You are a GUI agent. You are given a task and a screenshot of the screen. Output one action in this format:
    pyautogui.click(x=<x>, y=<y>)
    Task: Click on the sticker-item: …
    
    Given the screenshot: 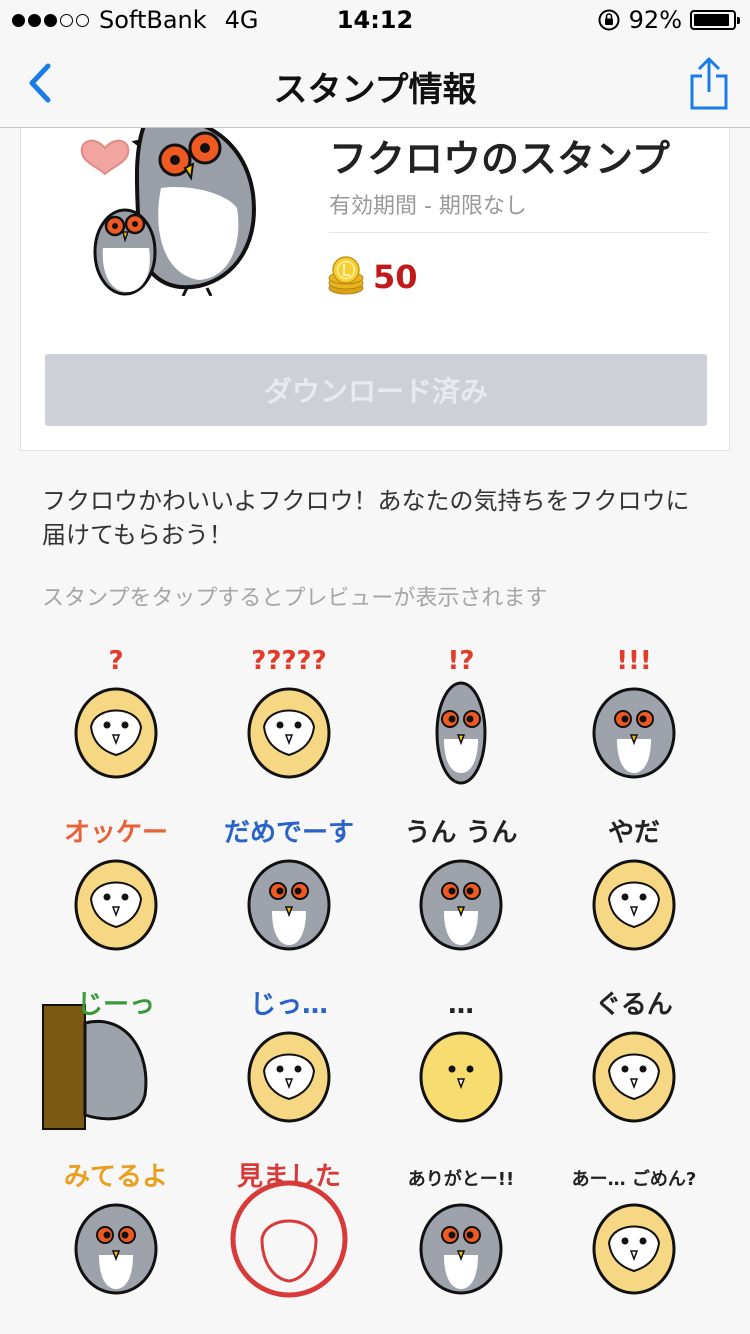 What is the action you would take?
    pyautogui.click(x=461, y=1058)
    